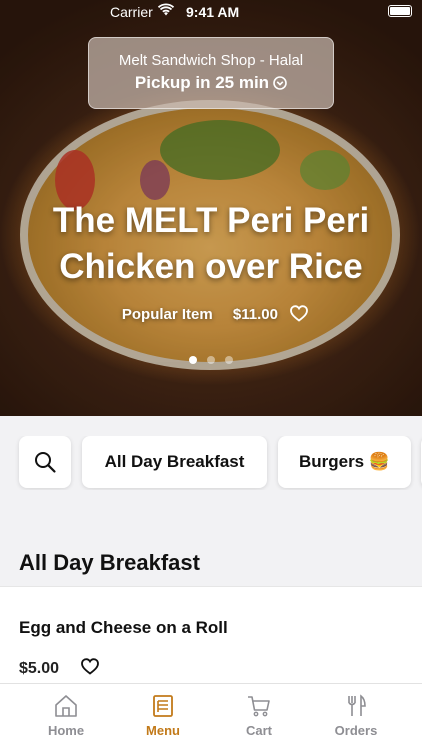 The image size is (422, 751). Describe the element at coordinates (280, 83) in the screenshot. I see `chevron-down-circle-icon` at that location.